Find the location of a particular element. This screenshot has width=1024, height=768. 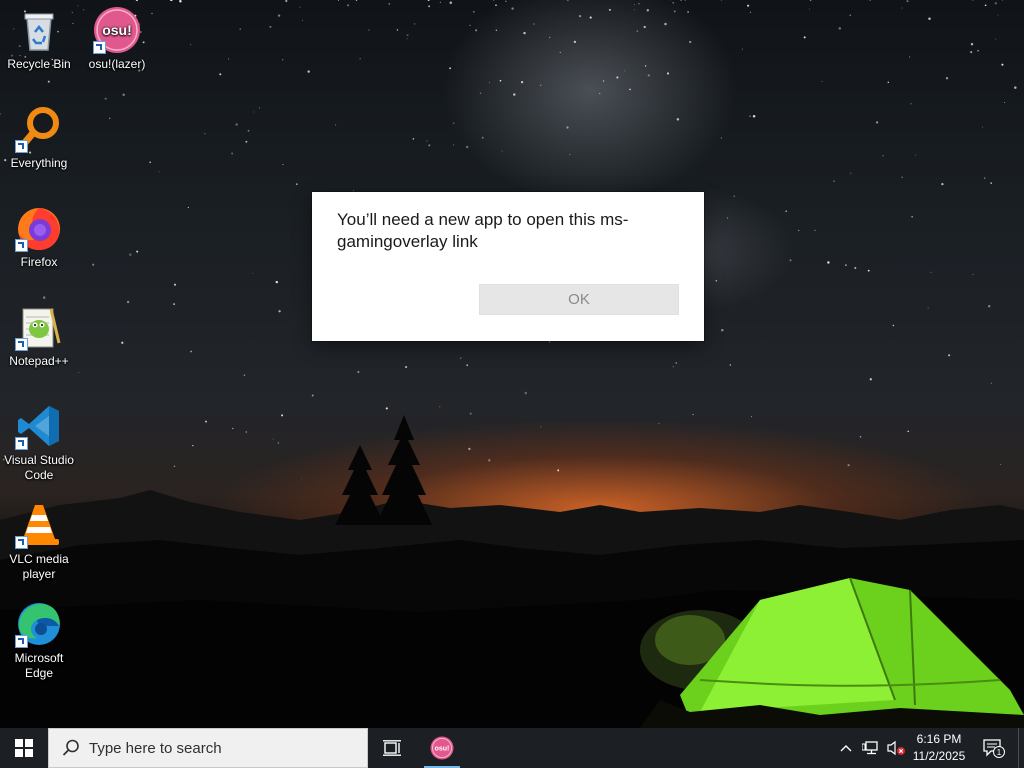

everything-search-icon is located at coordinates (39, 129).